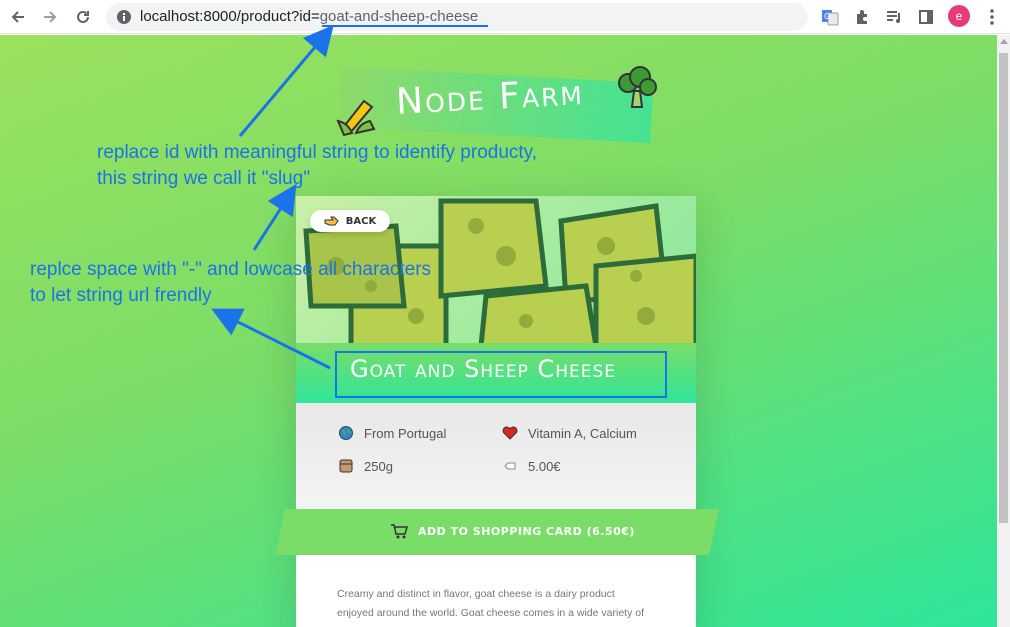 Image resolution: width=1010 pixels, height=627 pixels. What do you see at coordinates (510, 433) in the screenshot?
I see `heart-icon` at bounding box center [510, 433].